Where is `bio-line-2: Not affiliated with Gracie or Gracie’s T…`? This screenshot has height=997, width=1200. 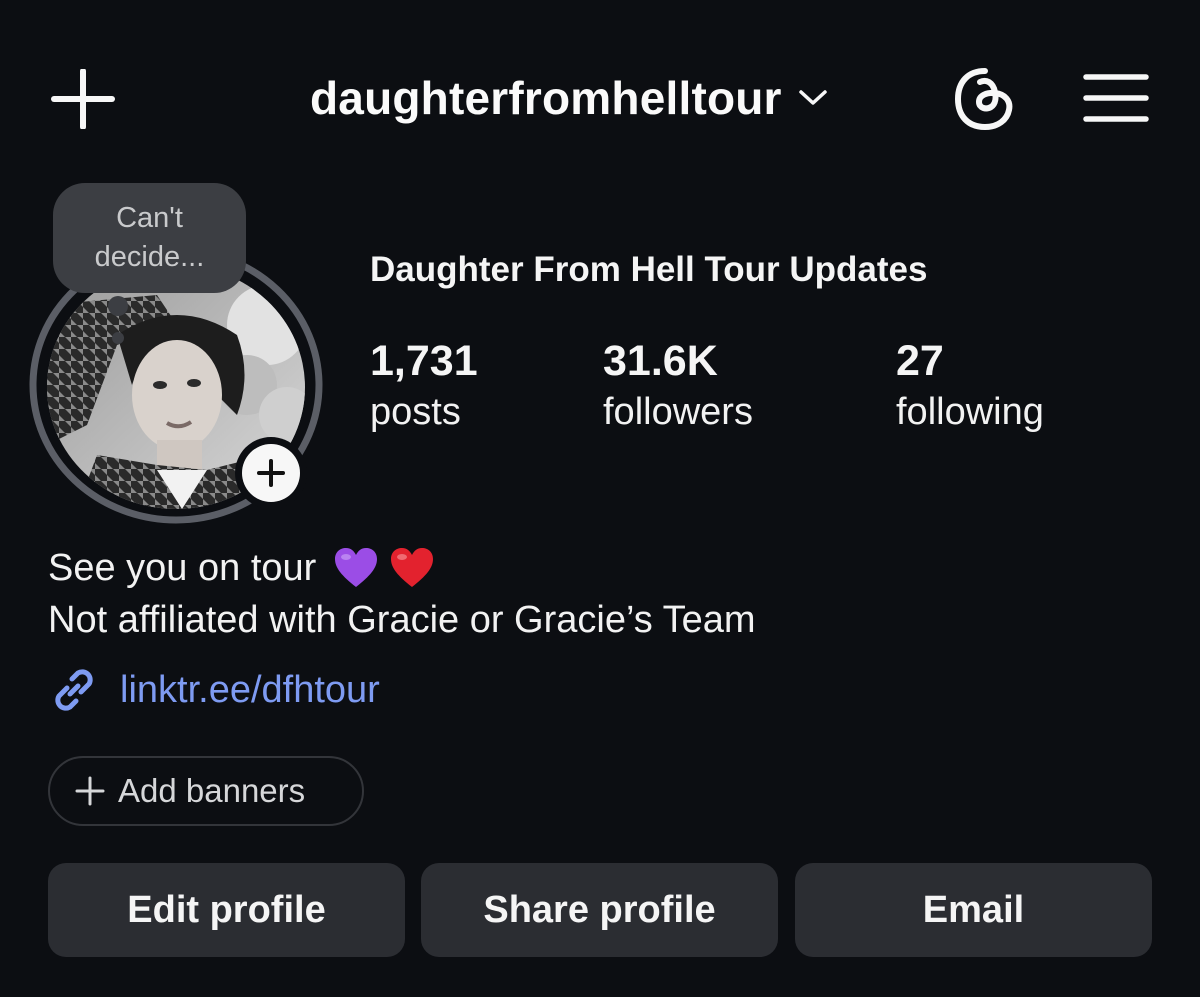
bio-line-2: Not affiliated with Gracie or Gracie’s T… is located at coordinates (402, 620).